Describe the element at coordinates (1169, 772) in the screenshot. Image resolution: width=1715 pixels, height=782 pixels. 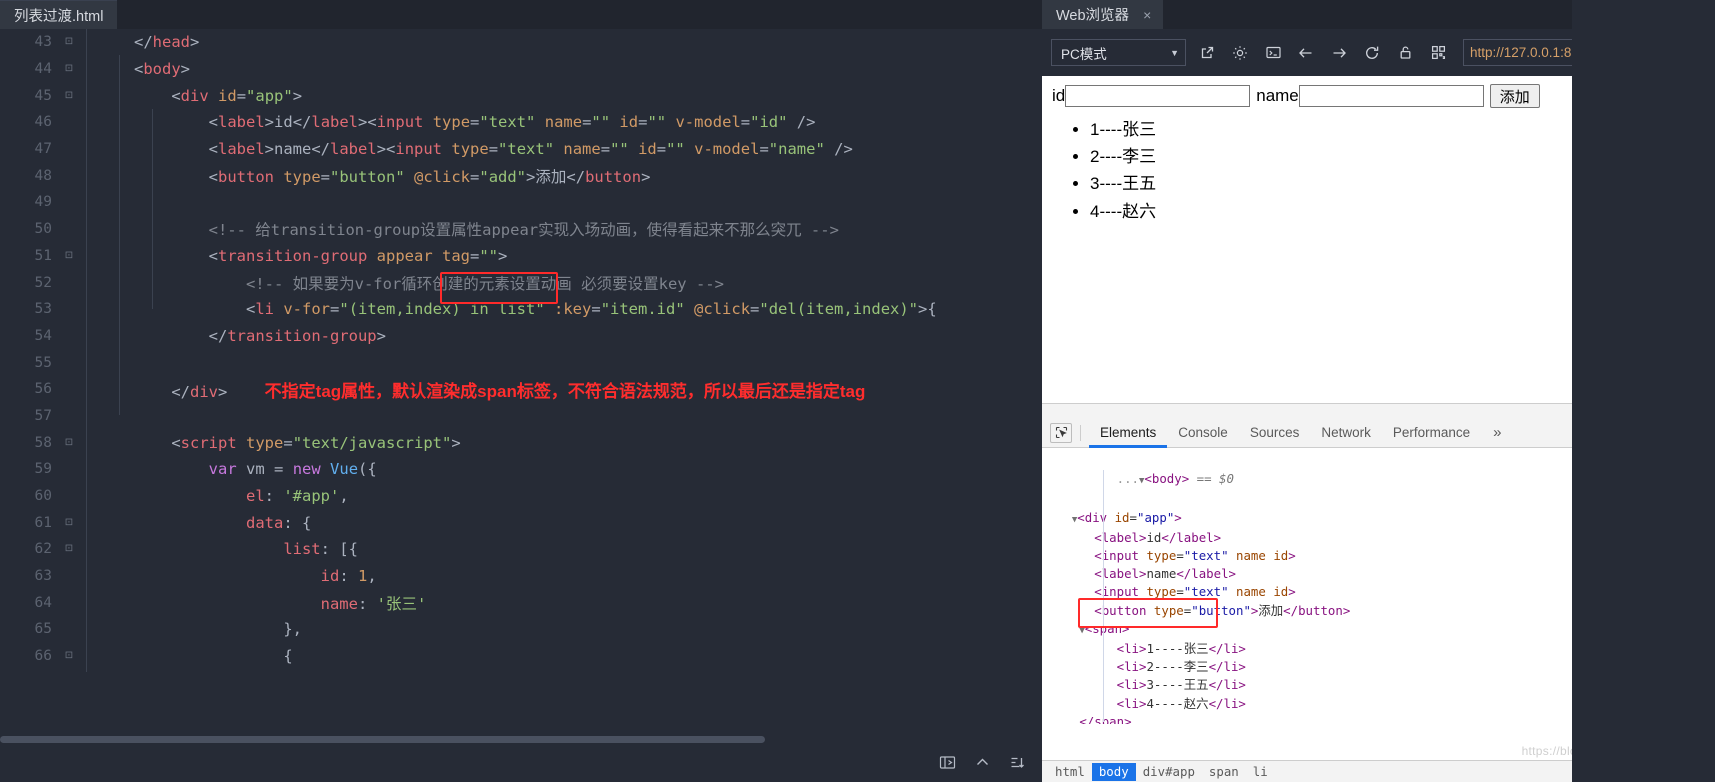
I see `breadcrumb-item-divapp: div#app` at that location.